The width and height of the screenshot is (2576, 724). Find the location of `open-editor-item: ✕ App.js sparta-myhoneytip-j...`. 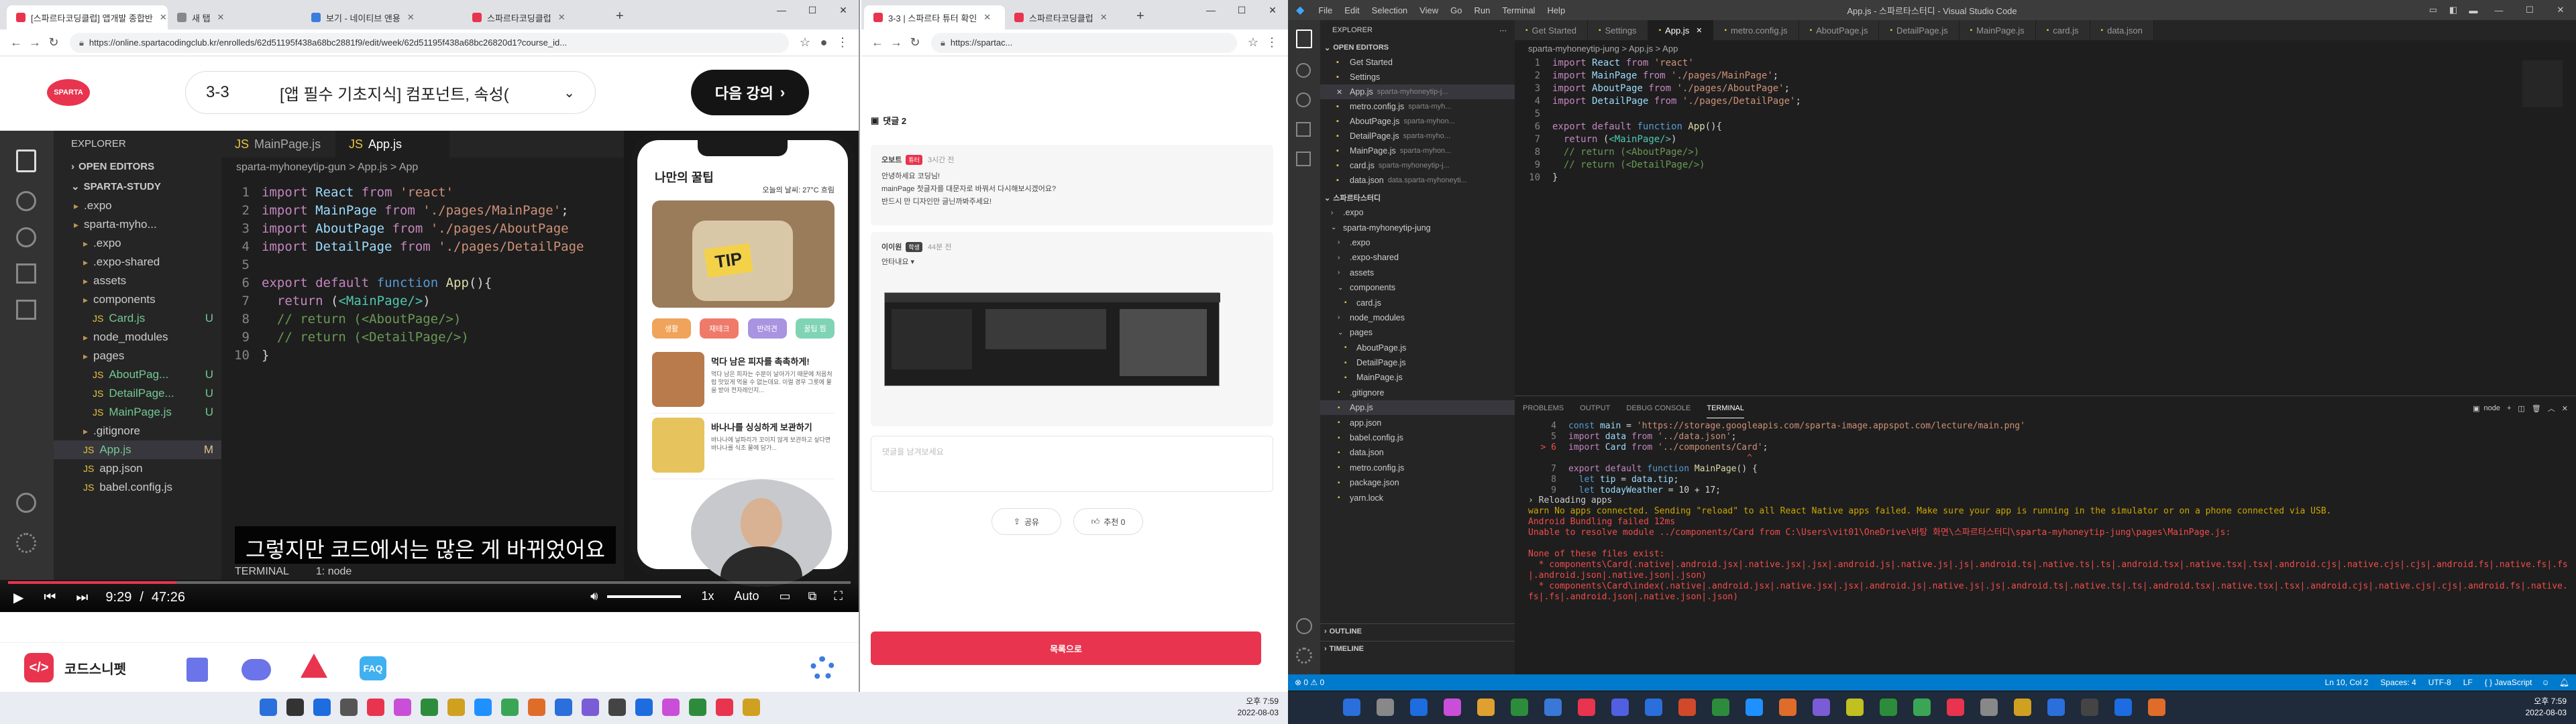

open-editor-item: ✕ App.js sparta-myhoneytip-j... is located at coordinates (1417, 92).